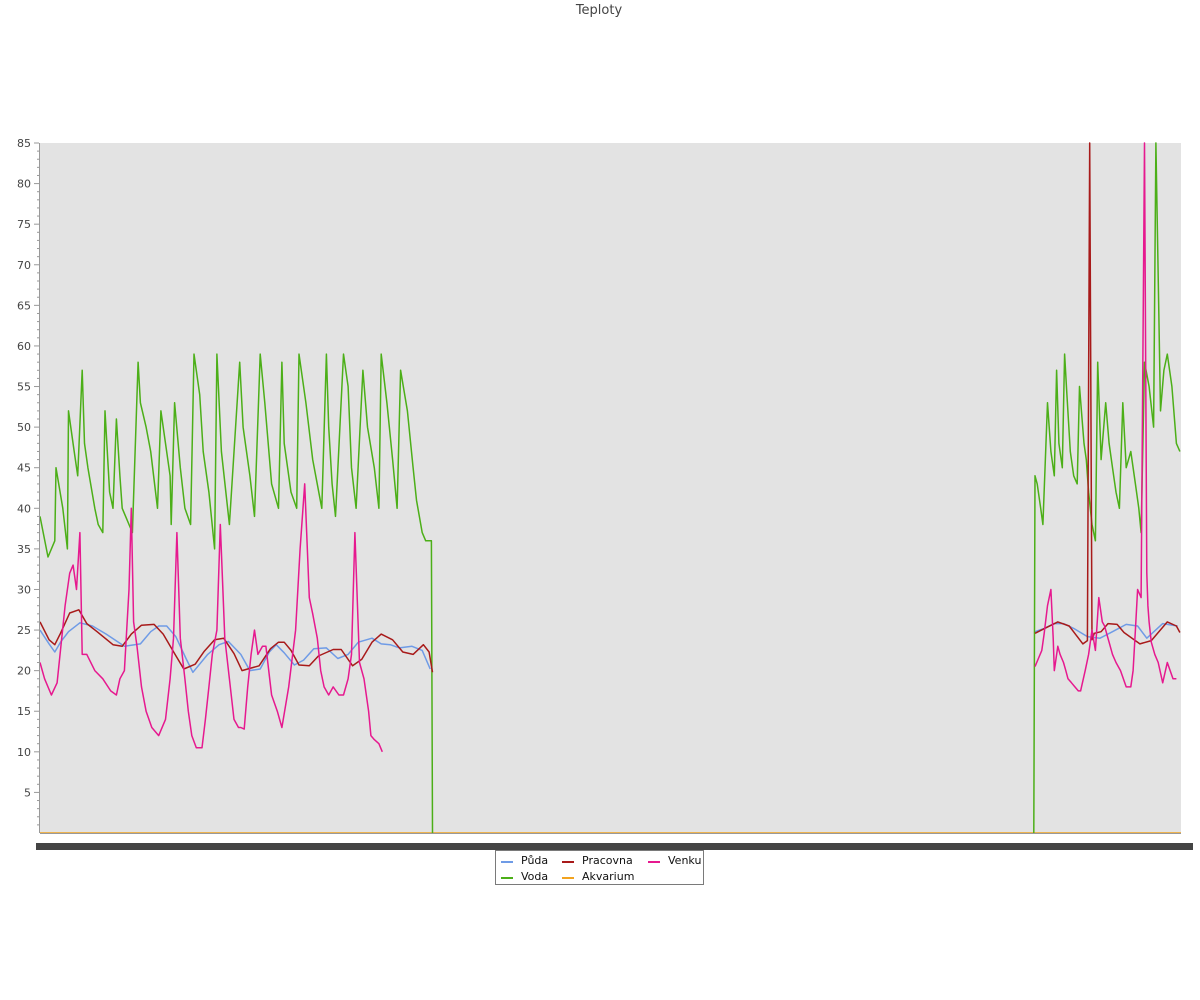 The height and width of the screenshot is (1000, 1200). Describe the element at coordinates (568, 862) in the screenshot. I see `legend-swatch-pracovna` at that location.